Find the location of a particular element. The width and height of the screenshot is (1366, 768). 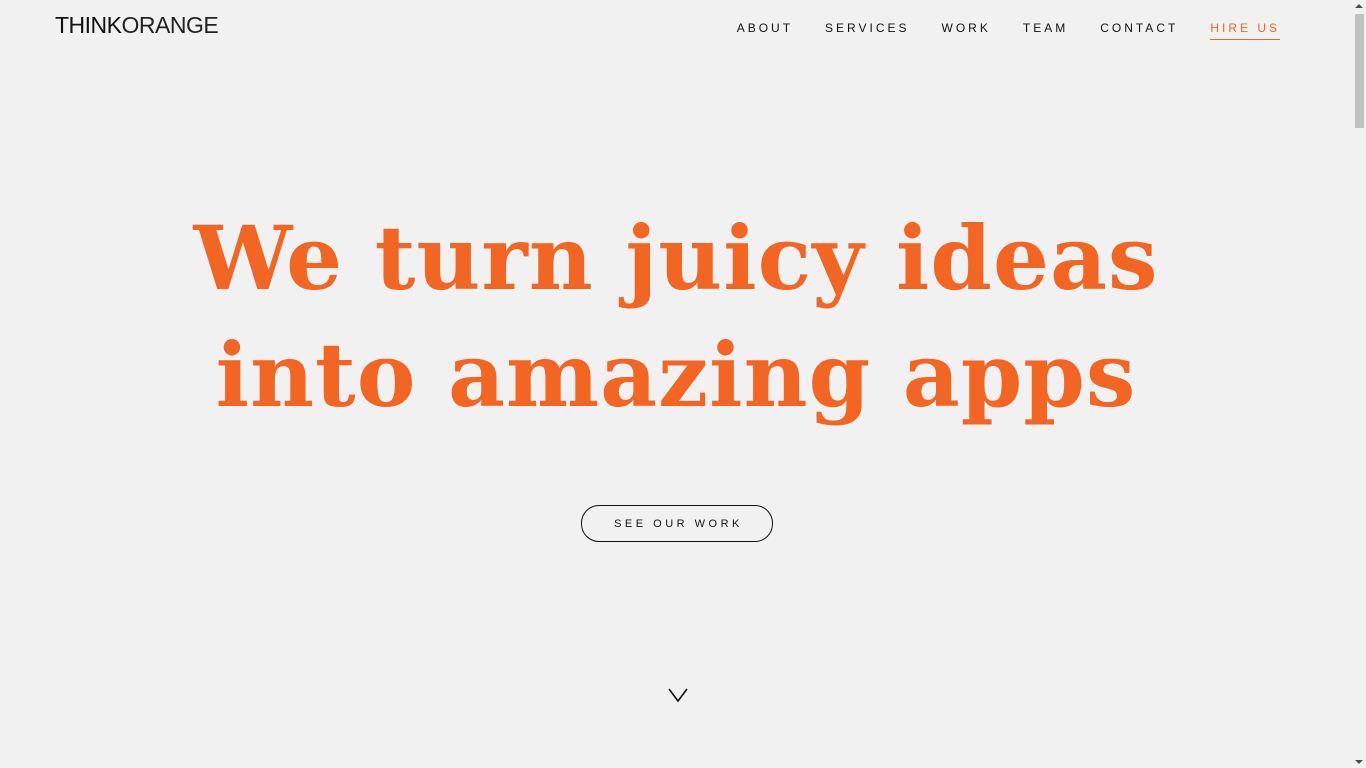

scroll-up-arrow-icon is located at coordinates (1359, 6).